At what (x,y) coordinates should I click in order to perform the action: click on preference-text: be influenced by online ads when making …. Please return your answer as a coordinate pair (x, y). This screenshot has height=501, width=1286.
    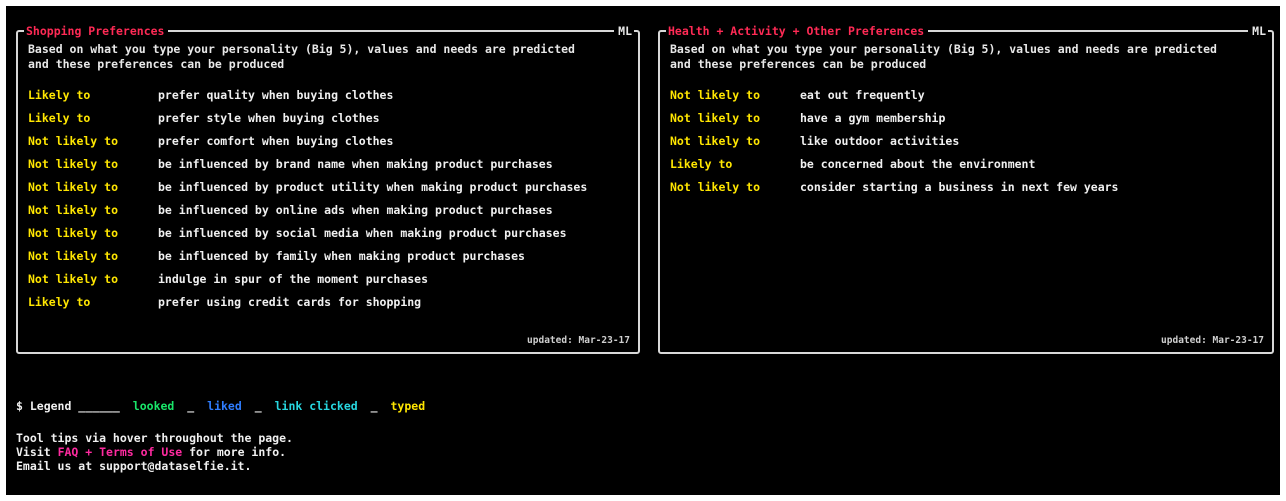
    Looking at the image, I should click on (355, 210).